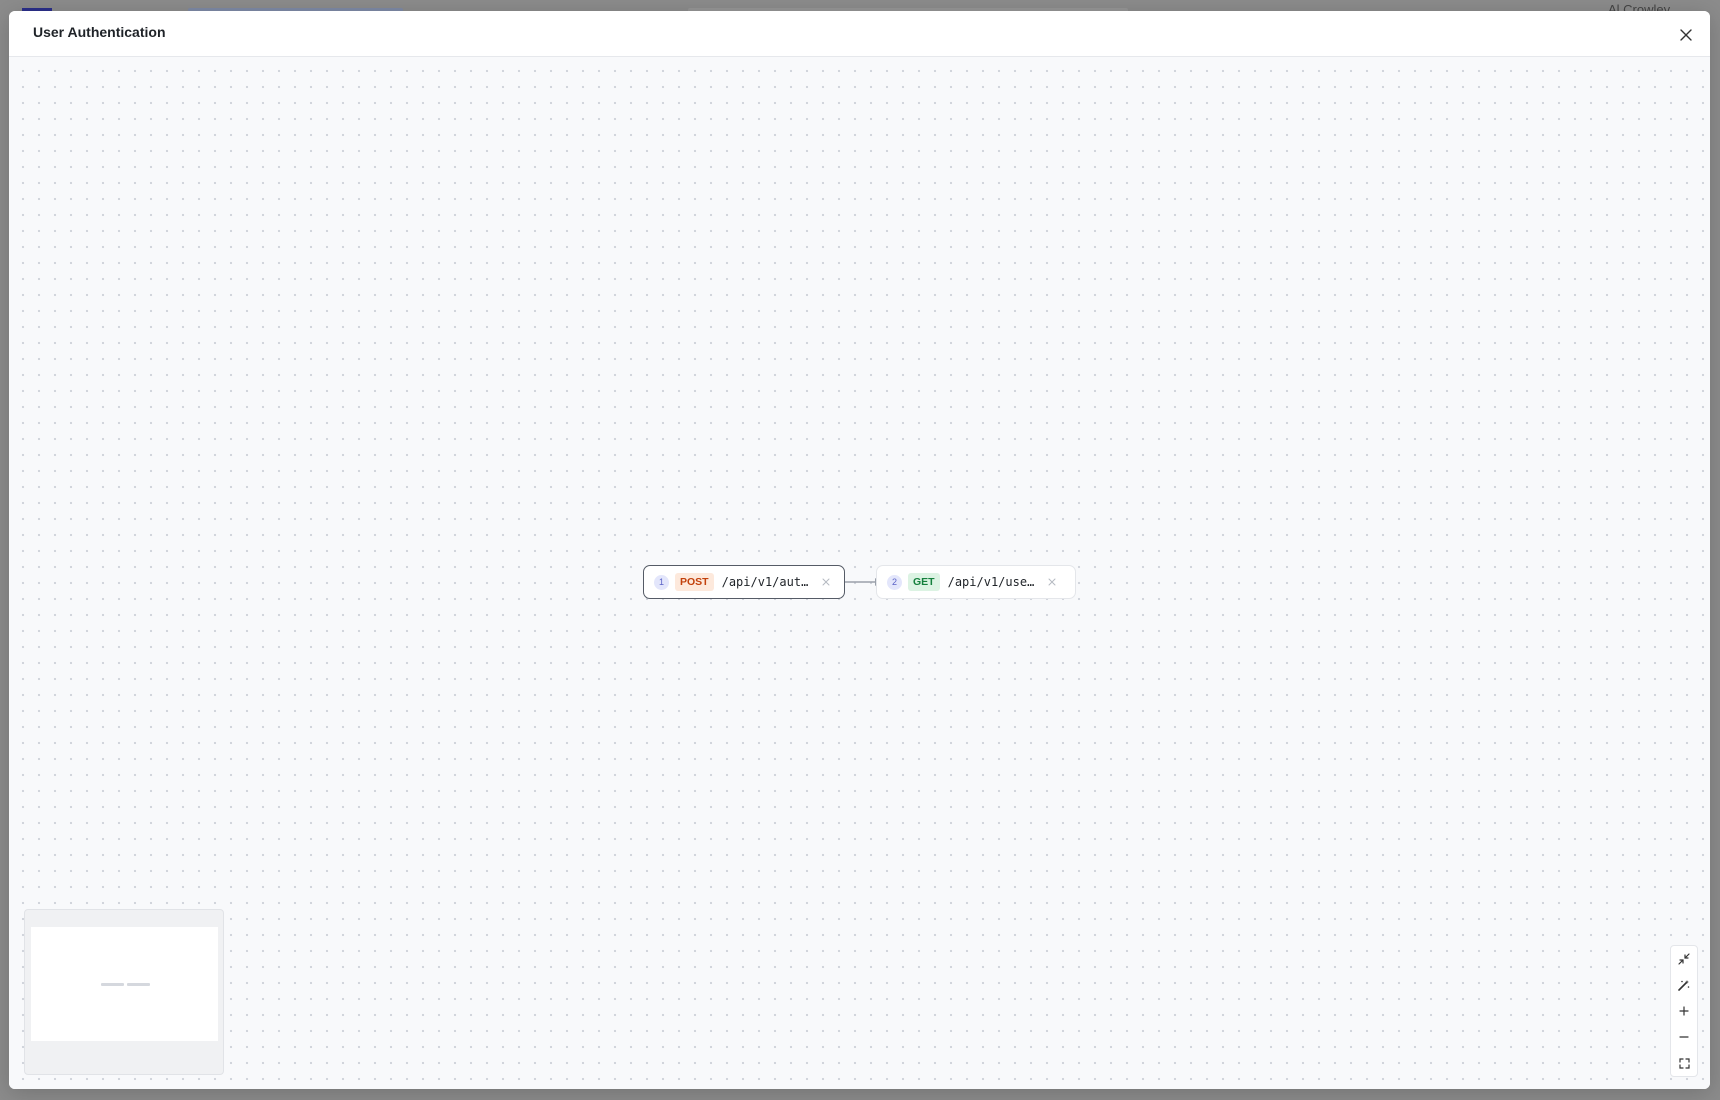 The image size is (1720, 1100). I want to click on collapse-button, so click(1684, 959).